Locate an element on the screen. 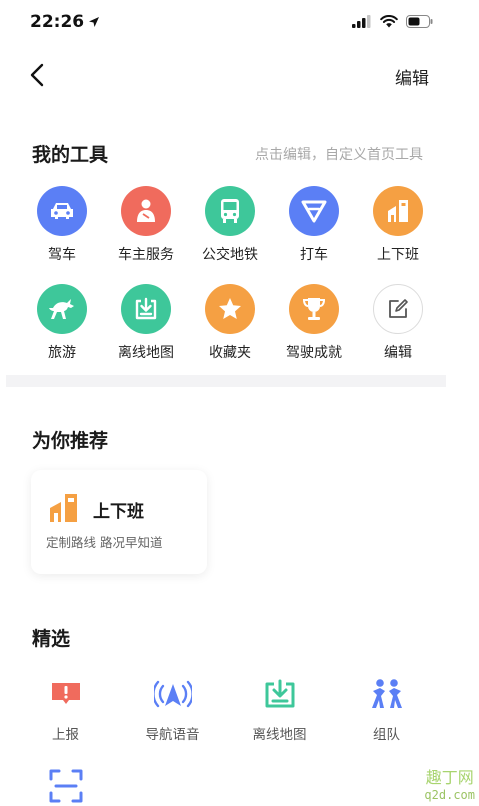  tool-bus-subway: 公交地铁 is located at coordinates (230, 225).